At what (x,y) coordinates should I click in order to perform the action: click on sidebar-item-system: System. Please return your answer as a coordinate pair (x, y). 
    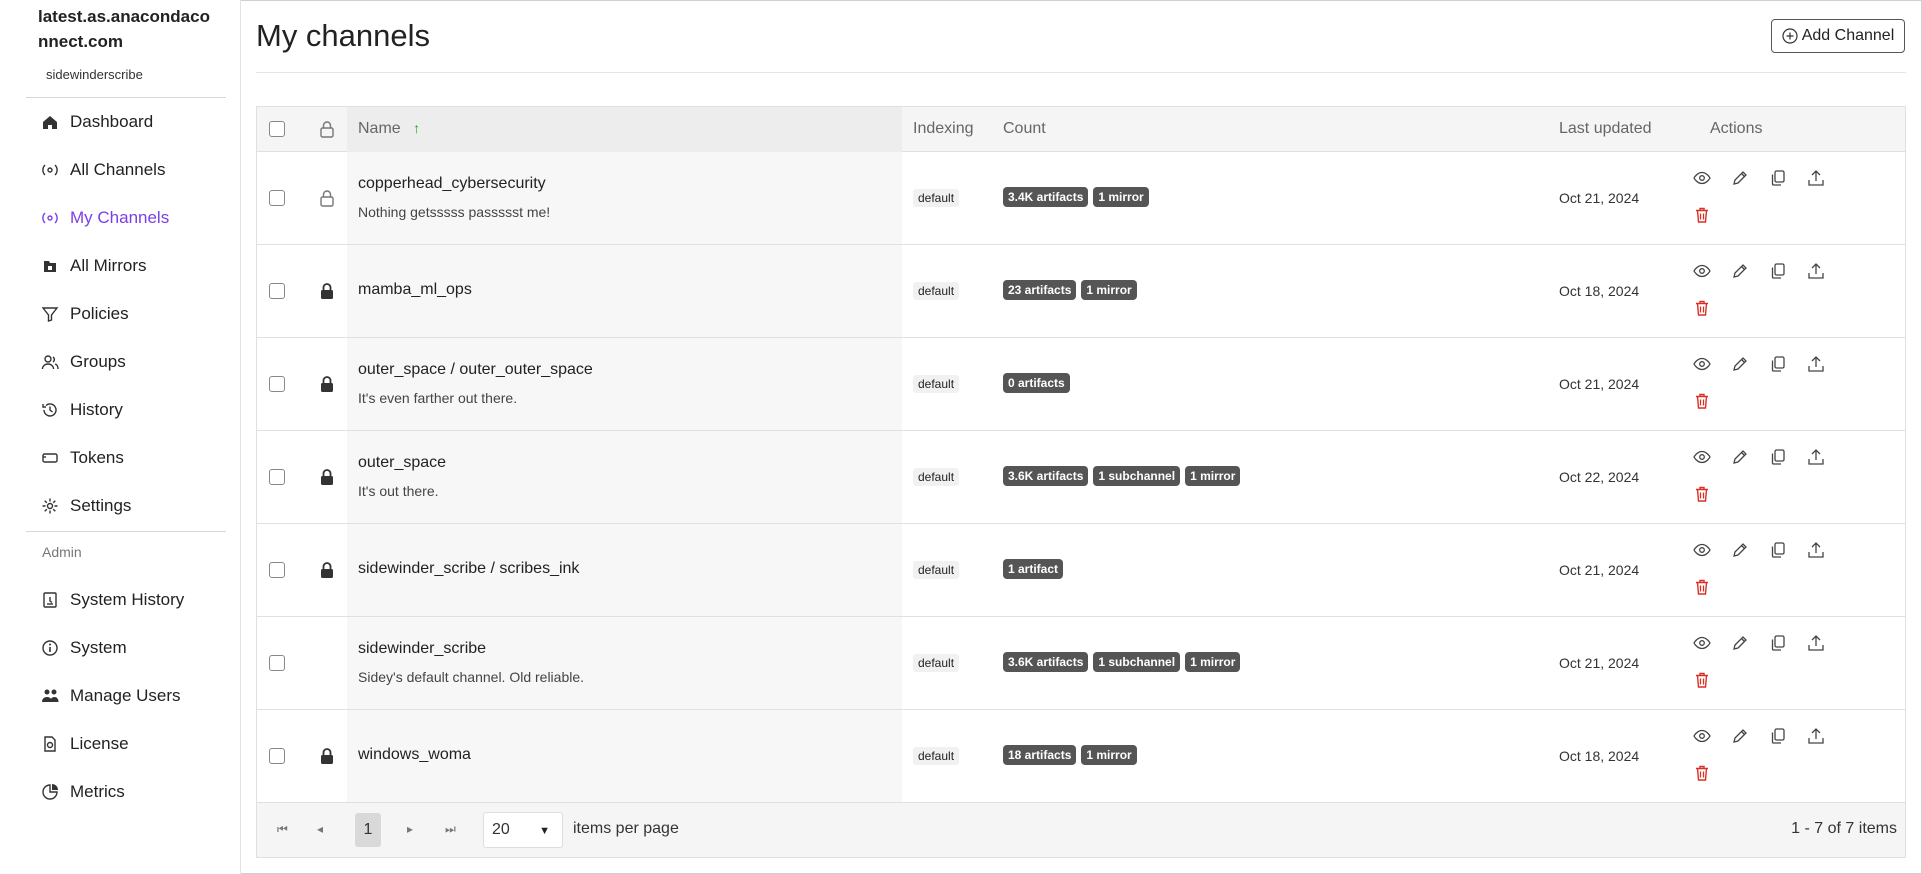
    Looking at the image, I should click on (83, 648).